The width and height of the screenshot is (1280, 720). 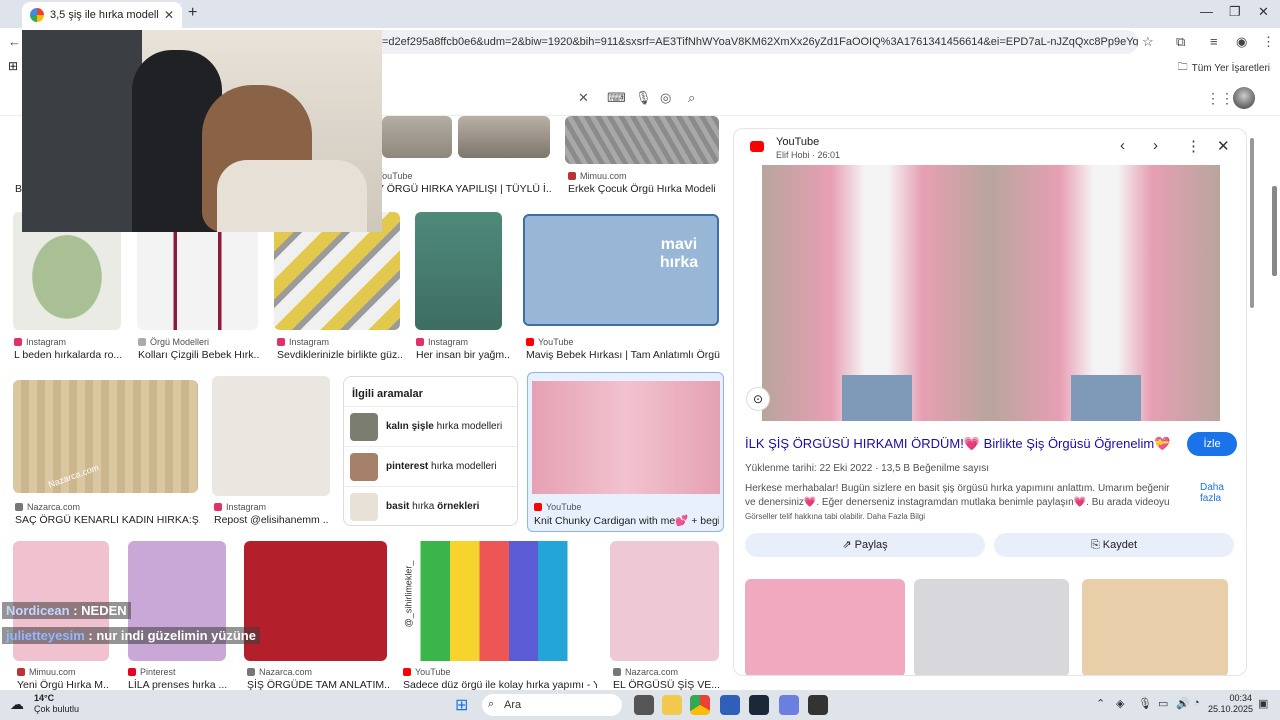 I want to click on close-icon: ✕, so click(x=1223, y=146).